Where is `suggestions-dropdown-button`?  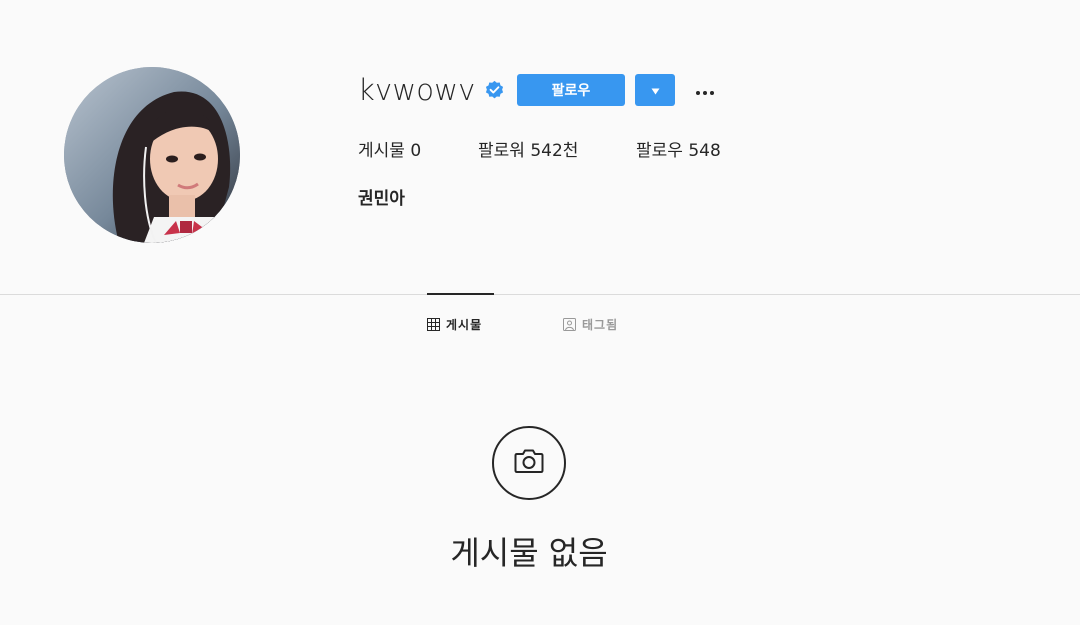
suggestions-dropdown-button is located at coordinates (655, 90).